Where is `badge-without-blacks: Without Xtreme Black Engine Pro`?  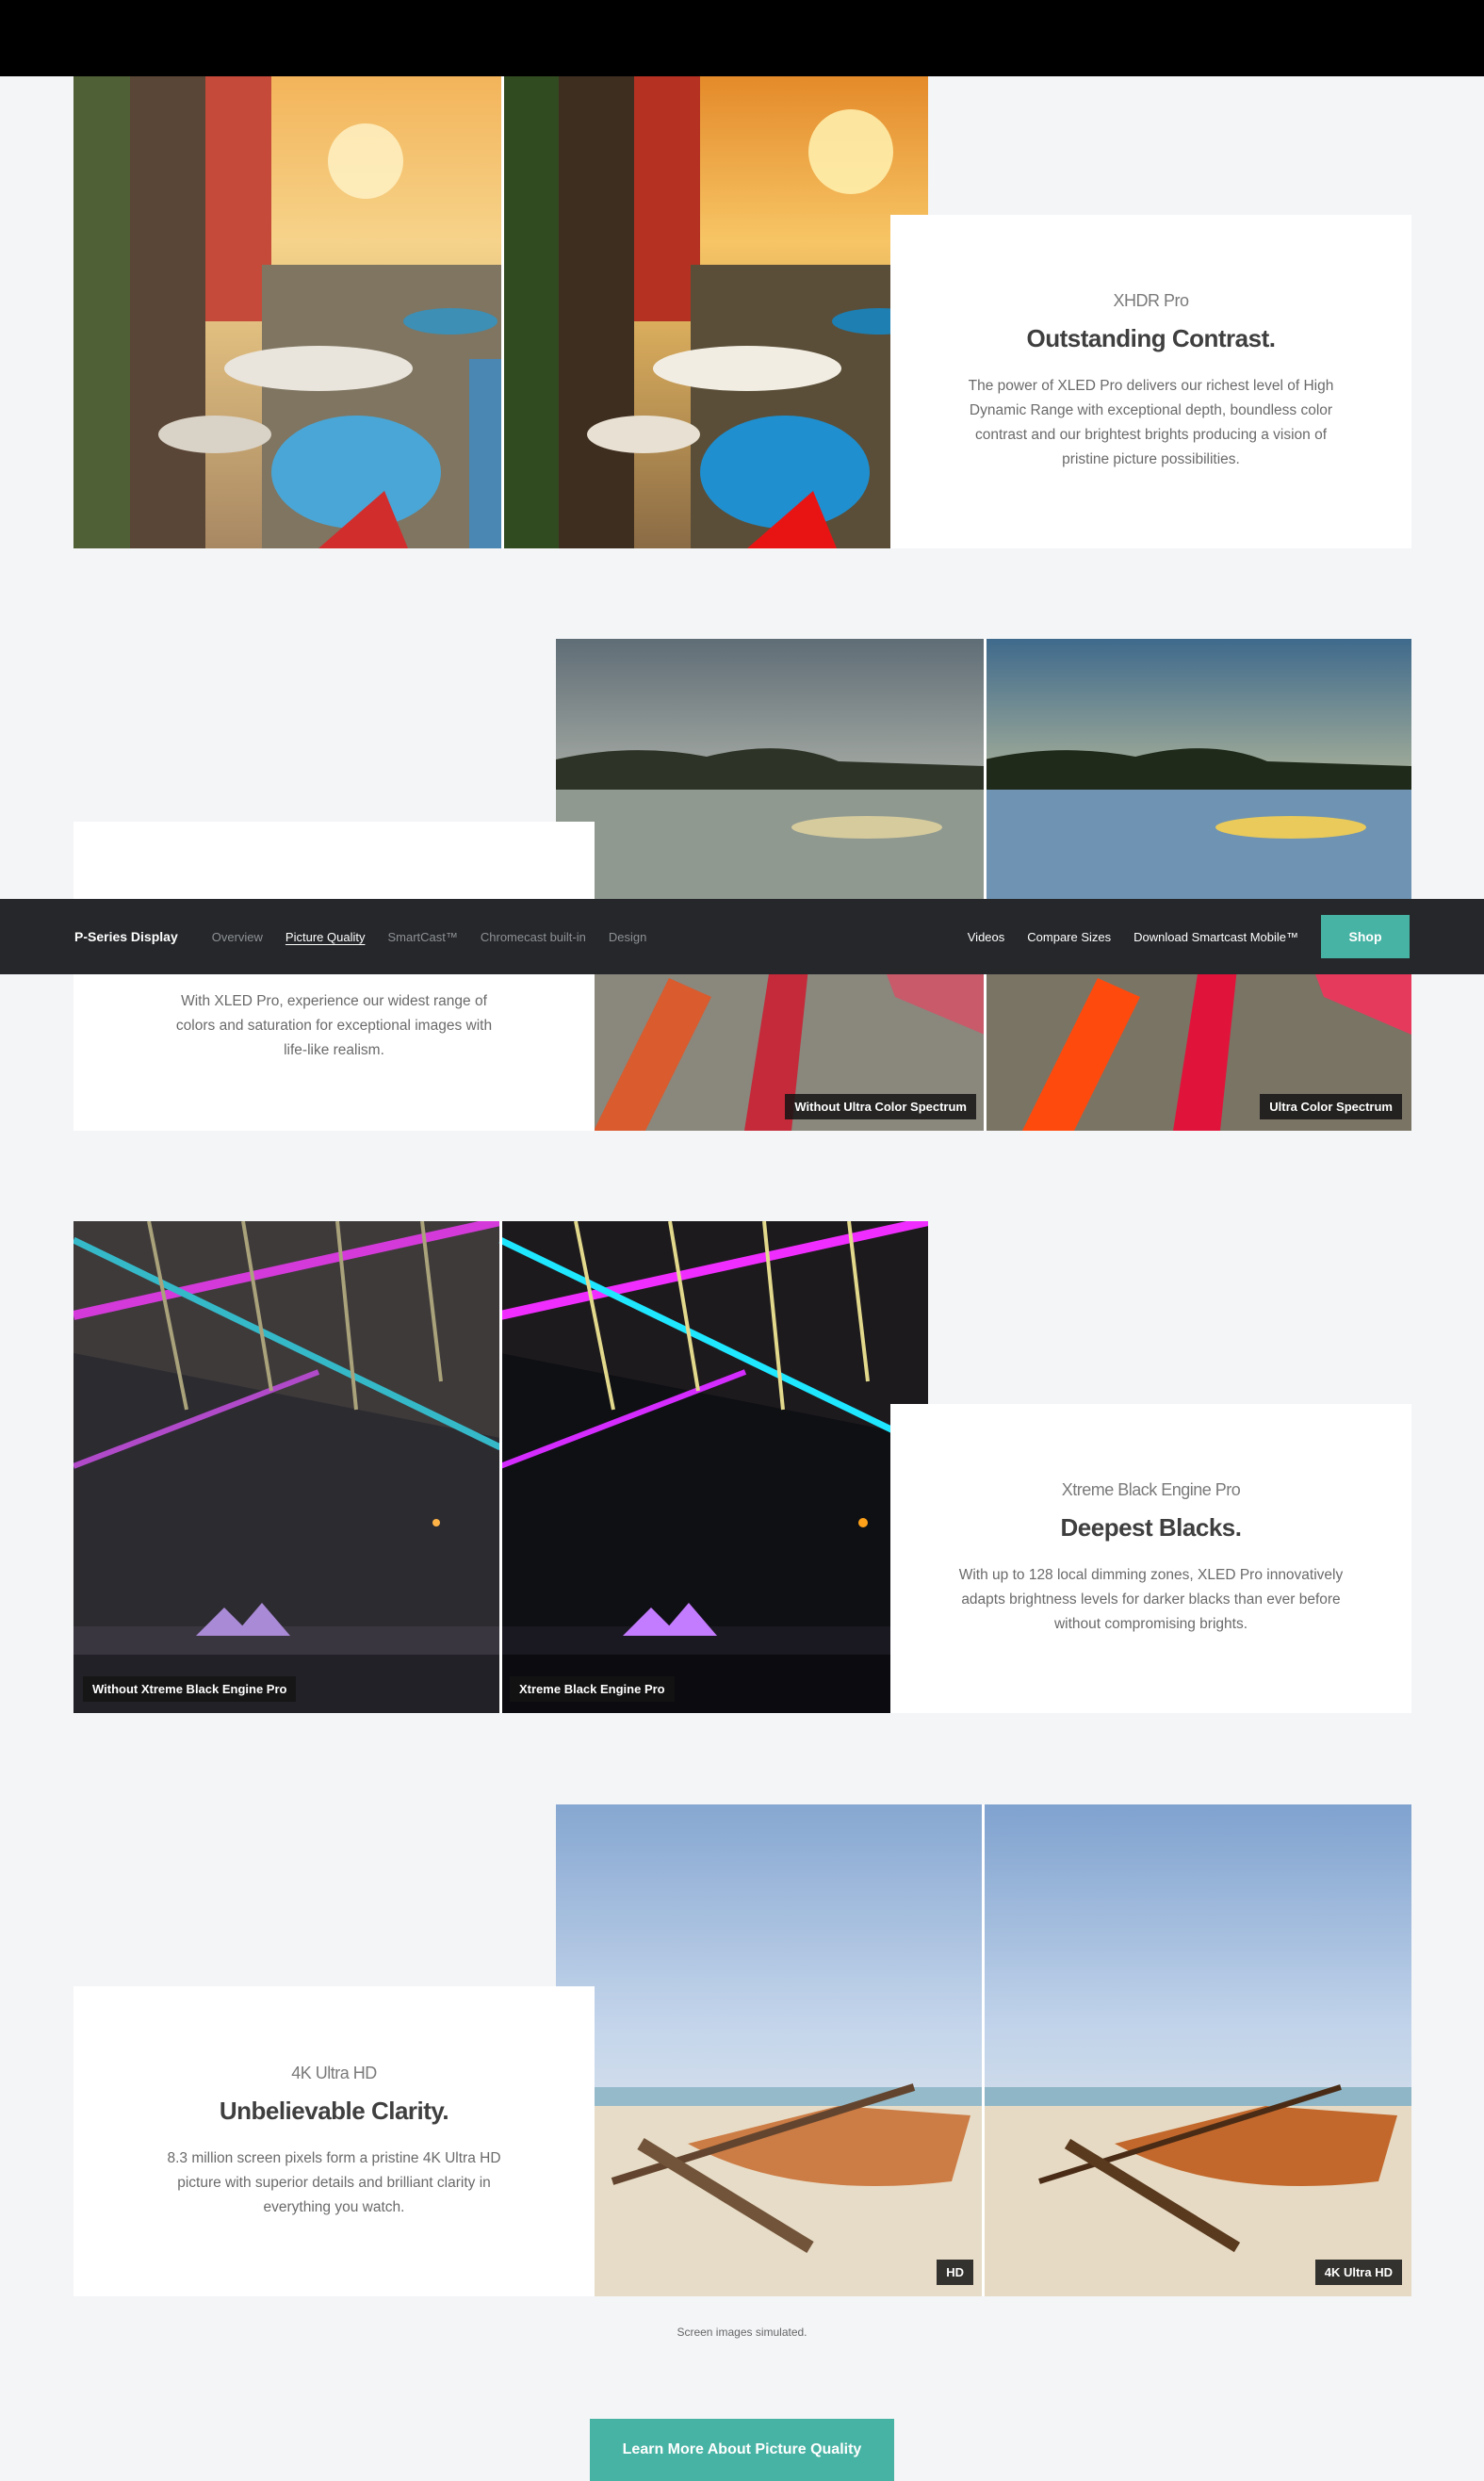
badge-without-blacks: Without Xtreme Black Engine Pro is located at coordinates (190, 1689).